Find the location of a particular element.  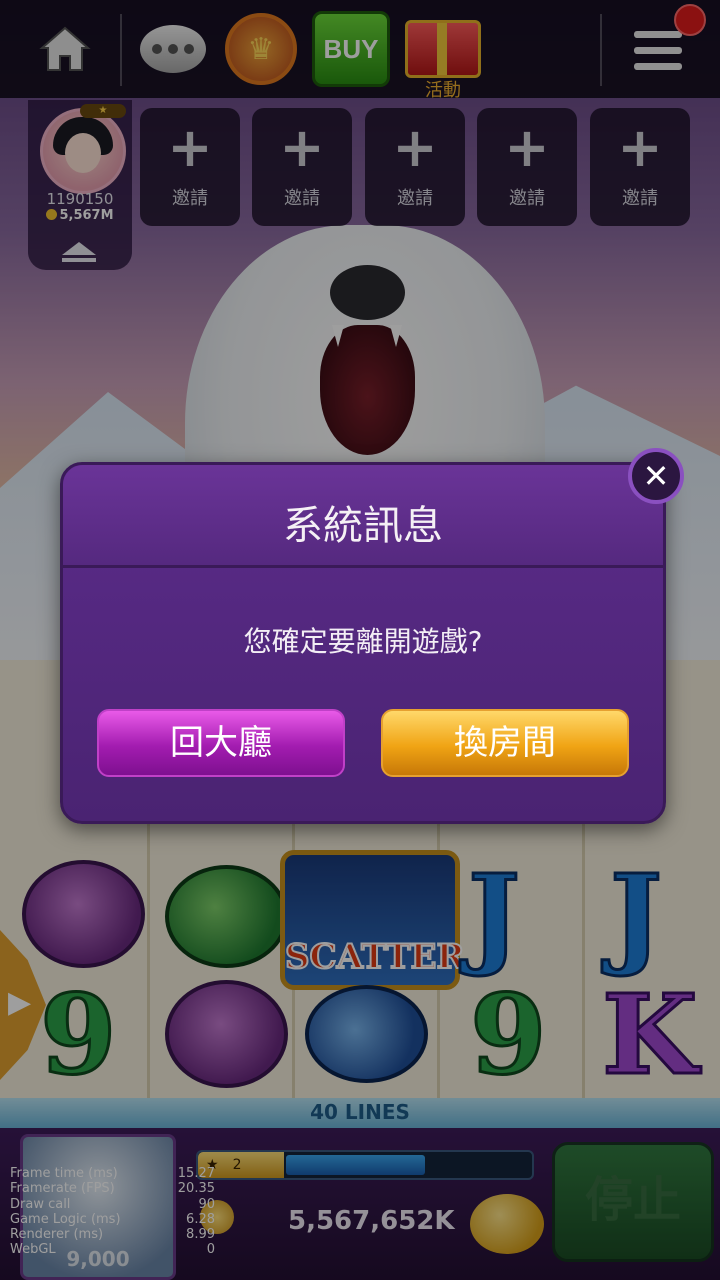

dialog-message: 您確定要離開遊戲? is located at coordinates (363, 641).